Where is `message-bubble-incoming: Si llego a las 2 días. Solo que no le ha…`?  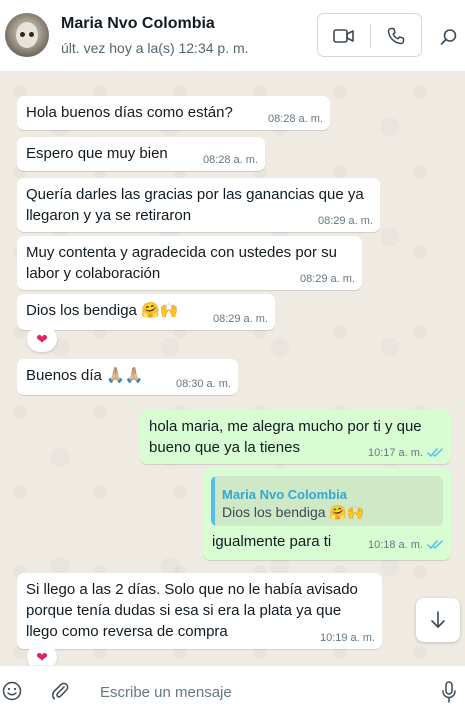
message-bubble-incoming: Si llego a las 2 días. Solo que no le ha… is located at coordinates (199, 611).